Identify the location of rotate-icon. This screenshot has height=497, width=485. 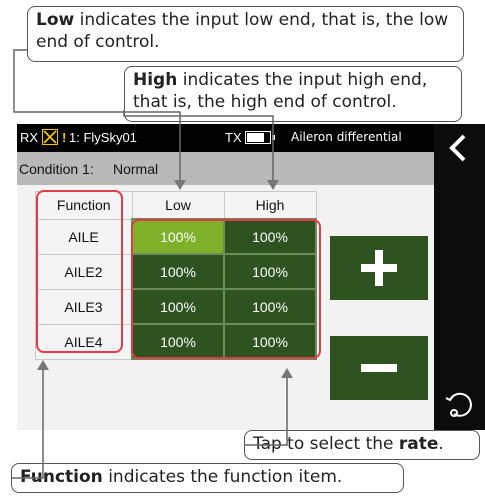
(458, 404).